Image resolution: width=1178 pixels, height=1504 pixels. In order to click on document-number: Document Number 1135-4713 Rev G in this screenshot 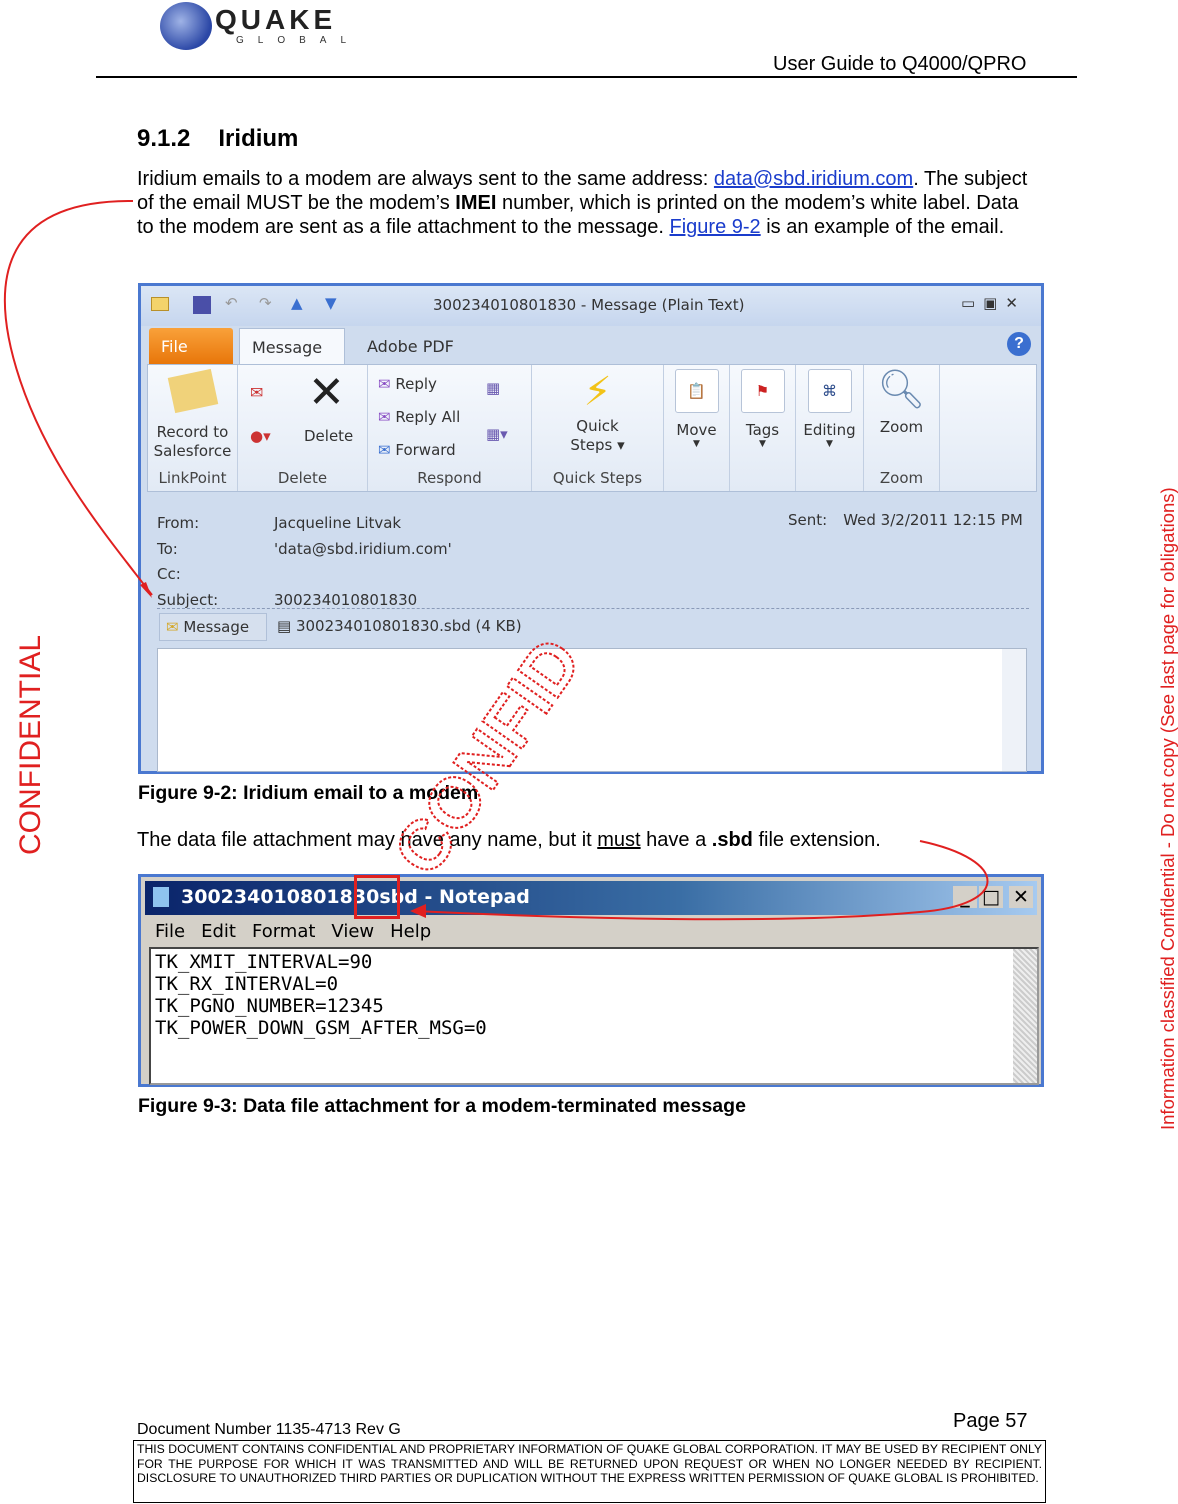, I will do `click(269, 1429)`.